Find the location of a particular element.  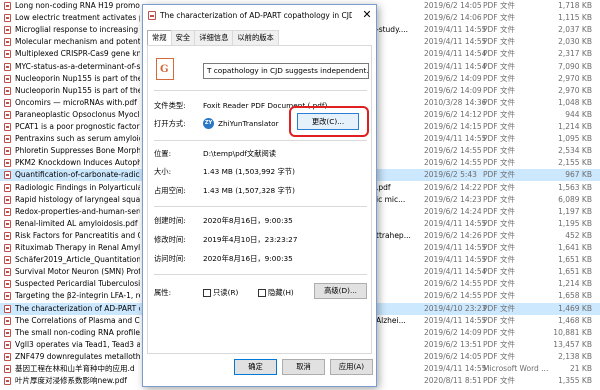

created-label: 创建时间: is located at coordinates (170, 220).